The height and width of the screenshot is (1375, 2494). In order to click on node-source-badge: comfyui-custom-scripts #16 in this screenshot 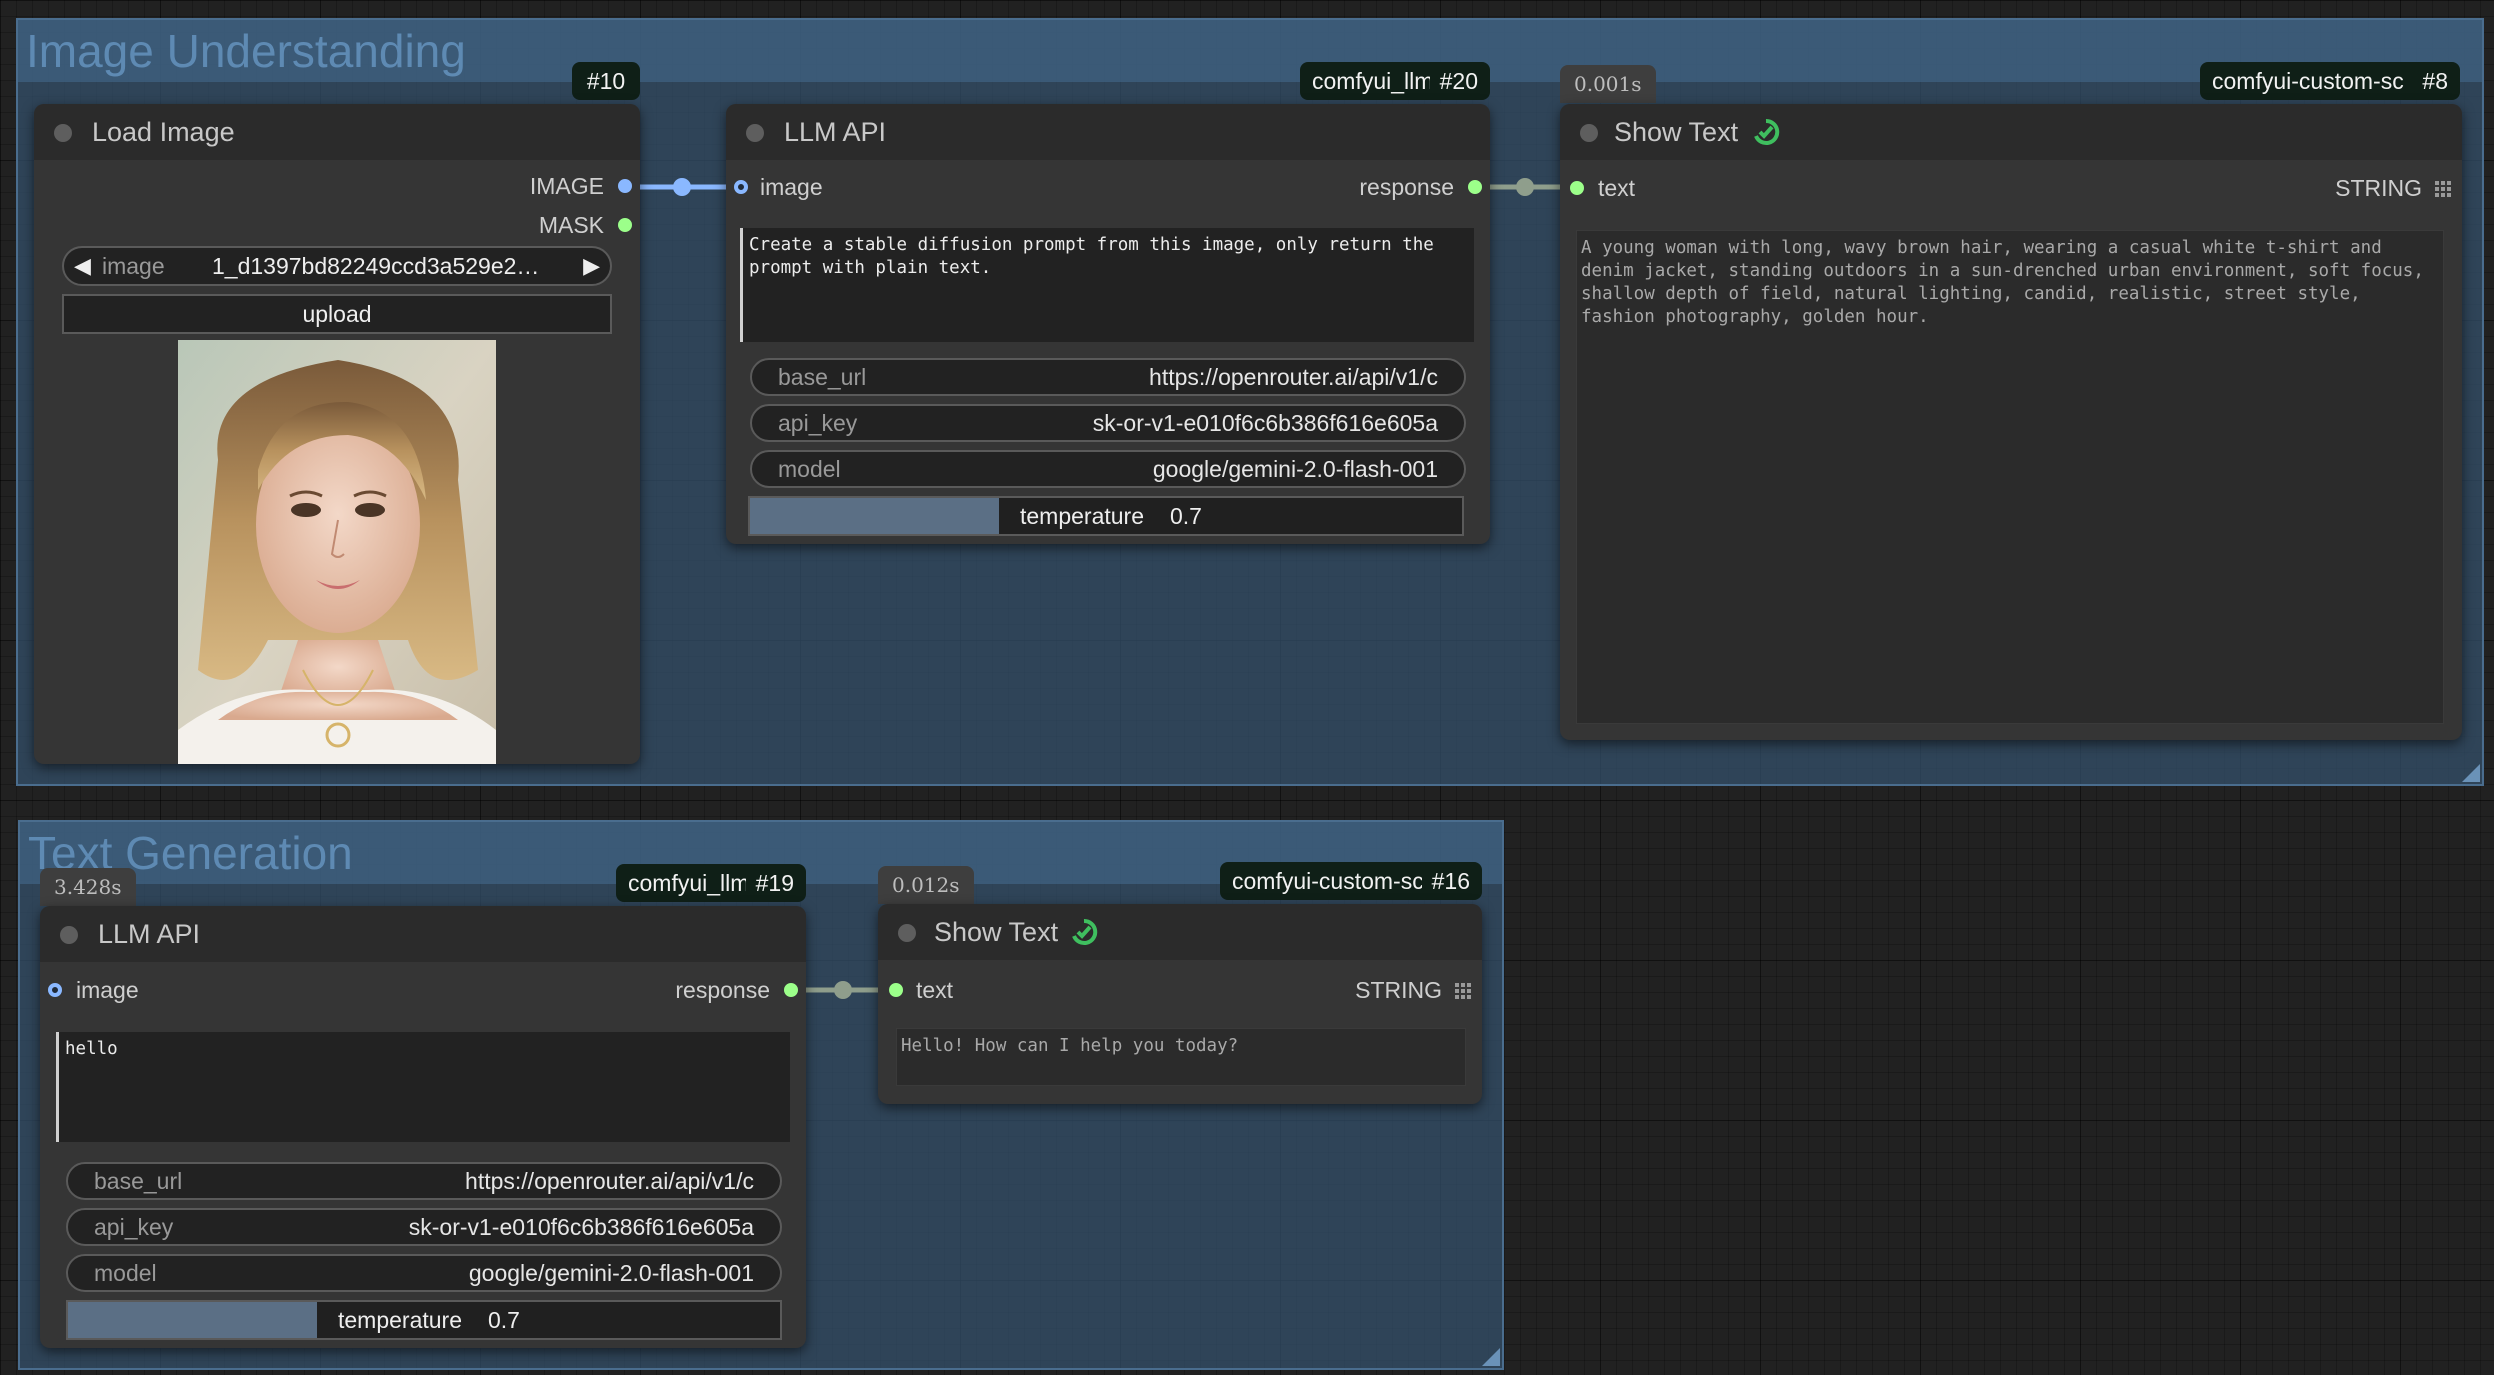, I will do `click(1351, 881)`.